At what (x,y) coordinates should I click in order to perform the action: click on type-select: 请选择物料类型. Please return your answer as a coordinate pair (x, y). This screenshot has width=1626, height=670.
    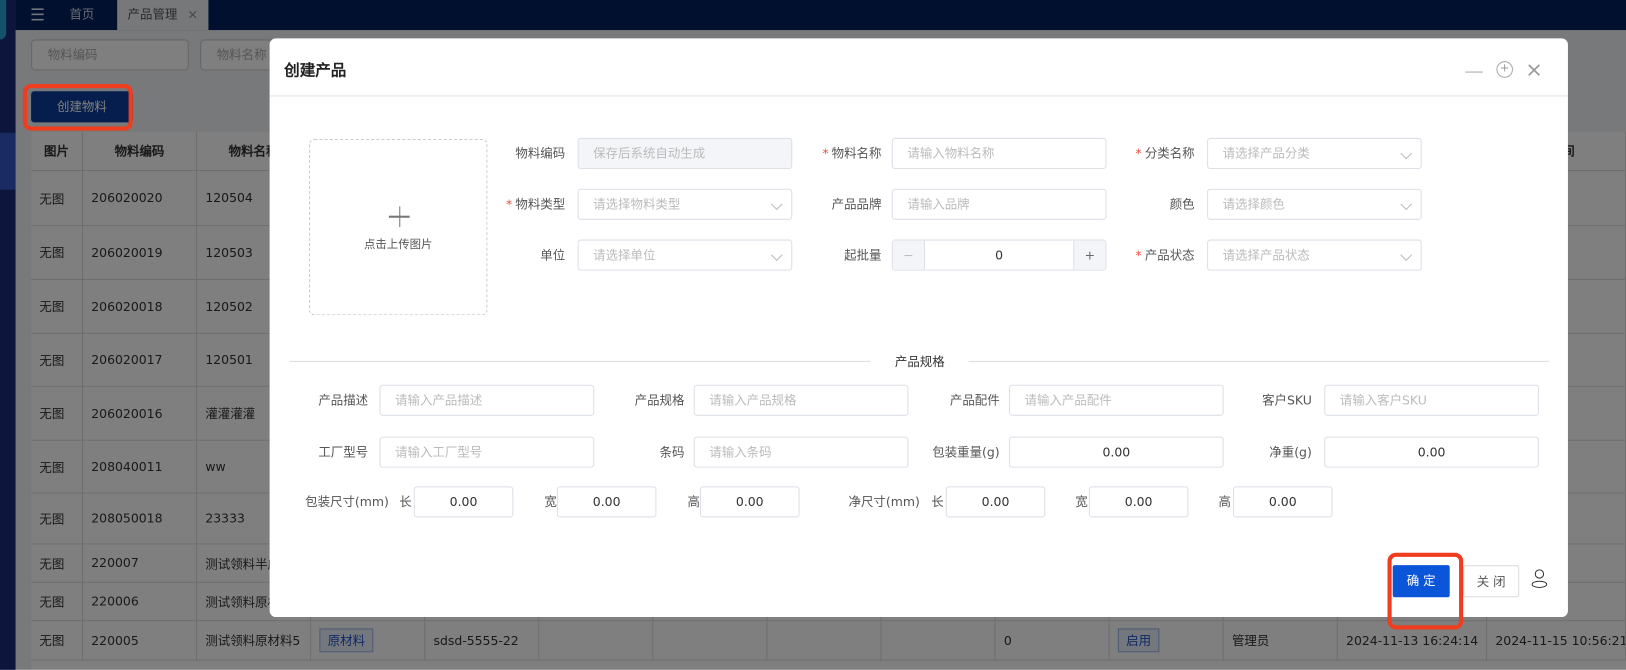
    Looking at the image, I should click on (685, 204).